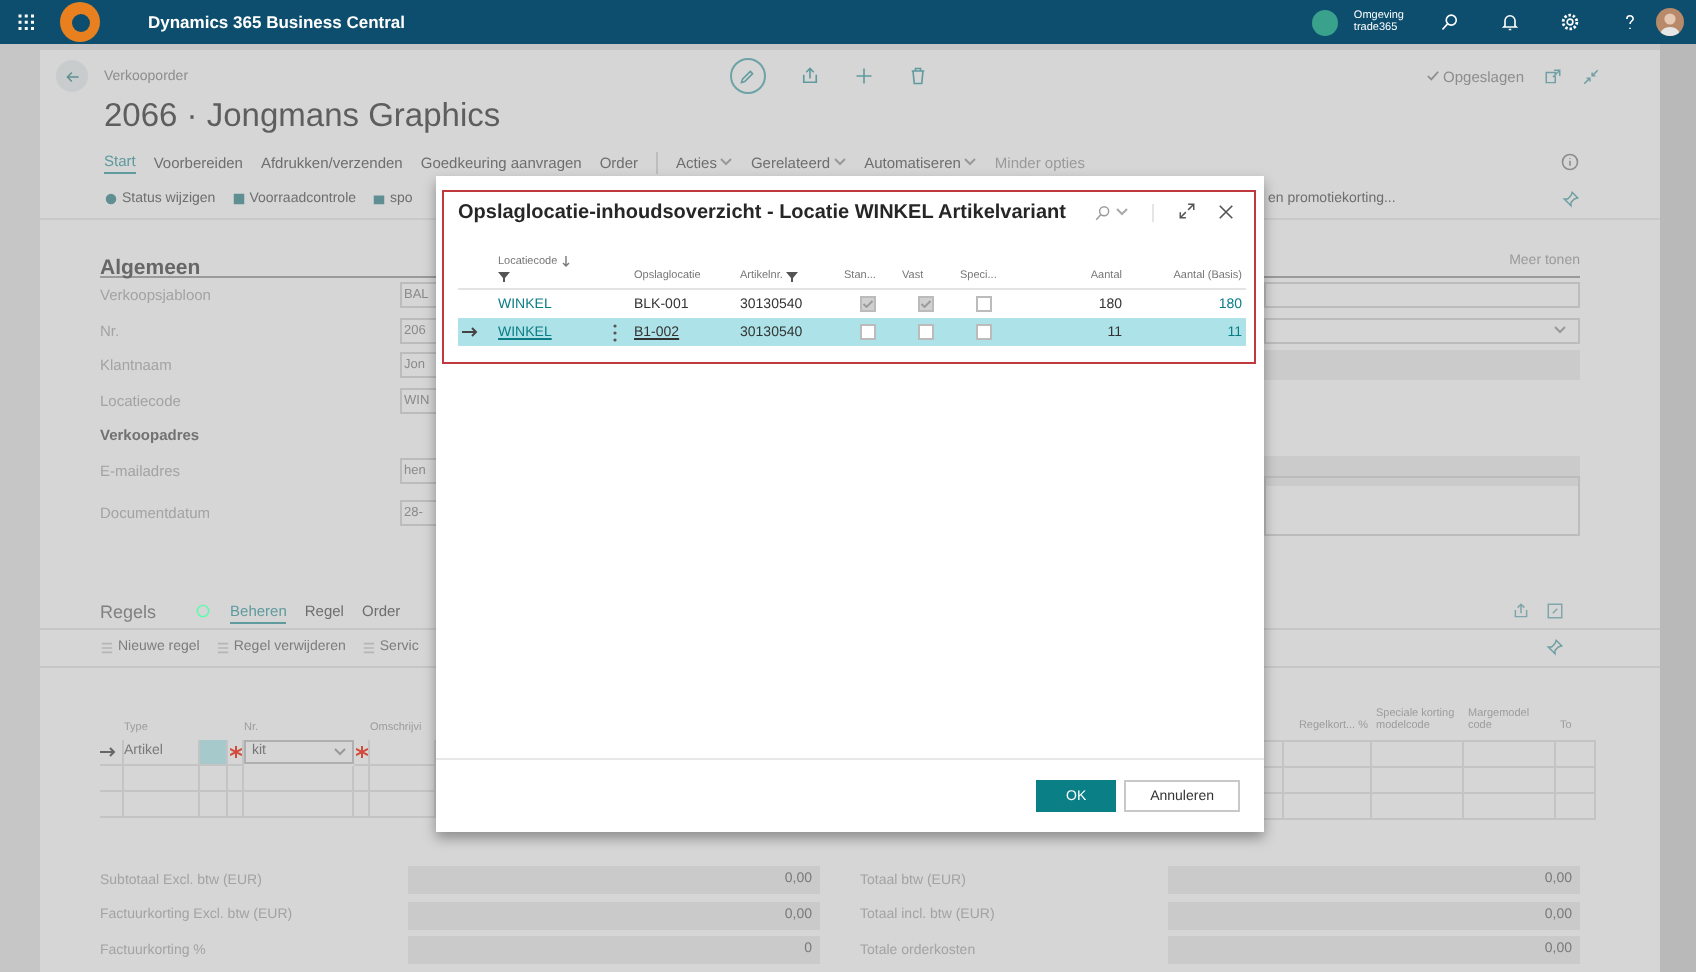 This screenshot has height=972, width=1696. What do you see at coordinates (80, 22) in the screenshot?
I see `logo` at bounding box center [80, 22].